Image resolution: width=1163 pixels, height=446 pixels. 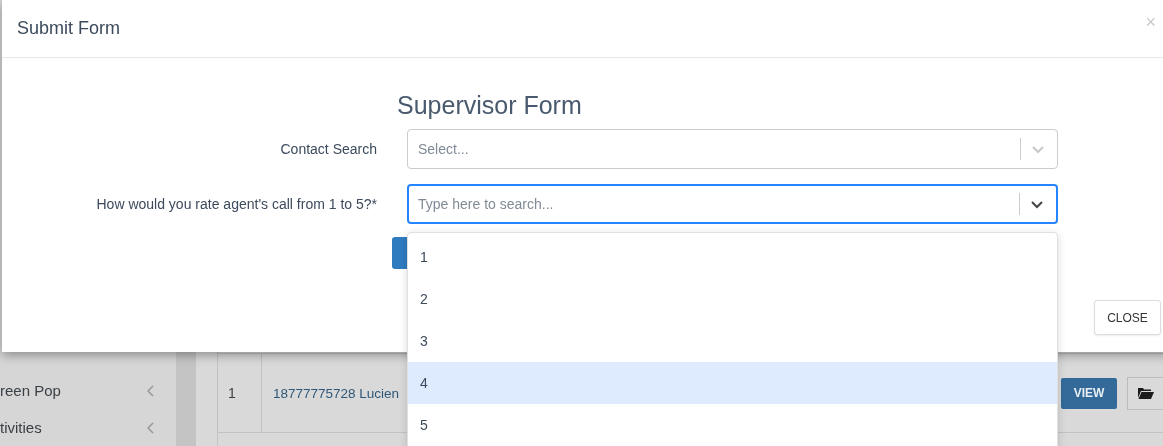 What do you see at coordinates (489, 105) in the screenshot?
I see `form-title: Supervisor Form` at bounding box center [489, 105].